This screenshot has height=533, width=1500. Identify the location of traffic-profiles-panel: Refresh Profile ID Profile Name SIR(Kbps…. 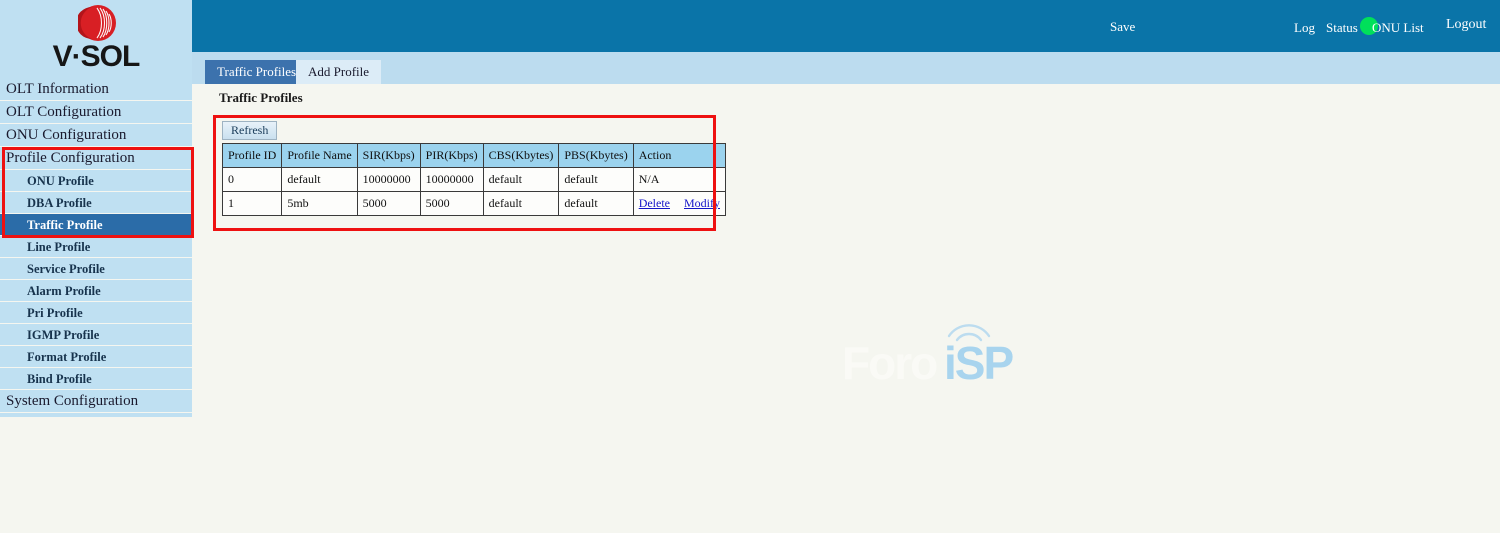
(471, 173).